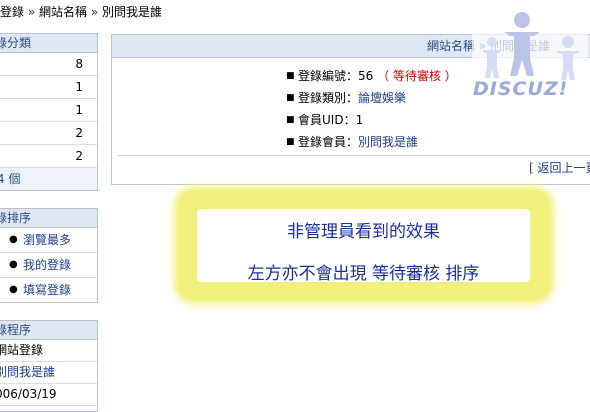  I want to click on breadcrumb-site: 網站名稱, so click(63, 12).